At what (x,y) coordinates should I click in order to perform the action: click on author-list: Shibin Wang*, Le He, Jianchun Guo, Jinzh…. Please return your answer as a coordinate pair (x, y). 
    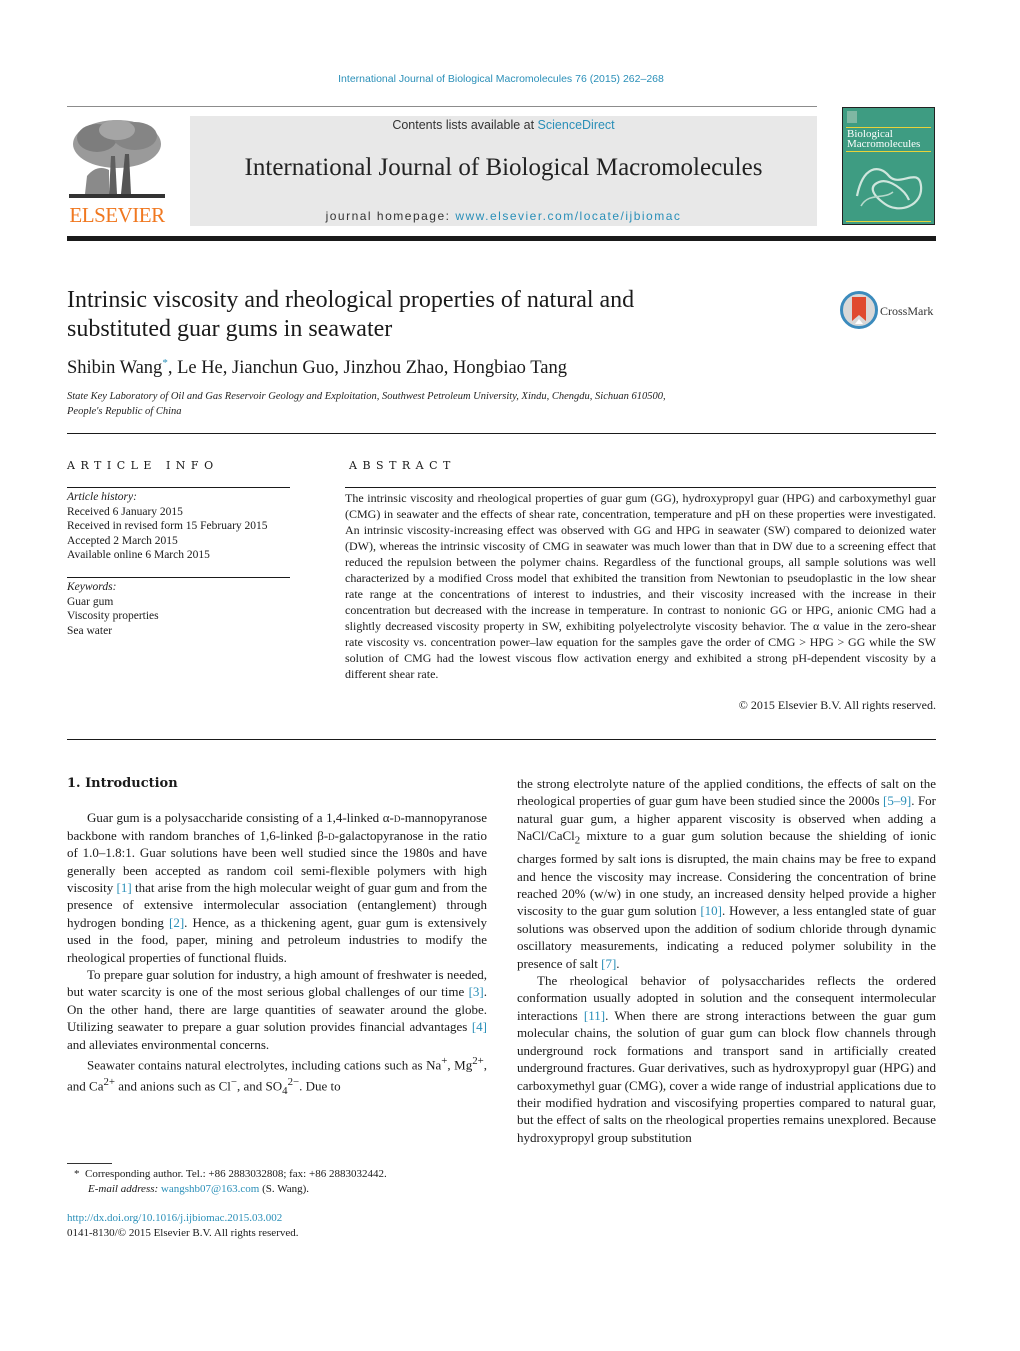
    Looking at the image, I should click on (317, 368).